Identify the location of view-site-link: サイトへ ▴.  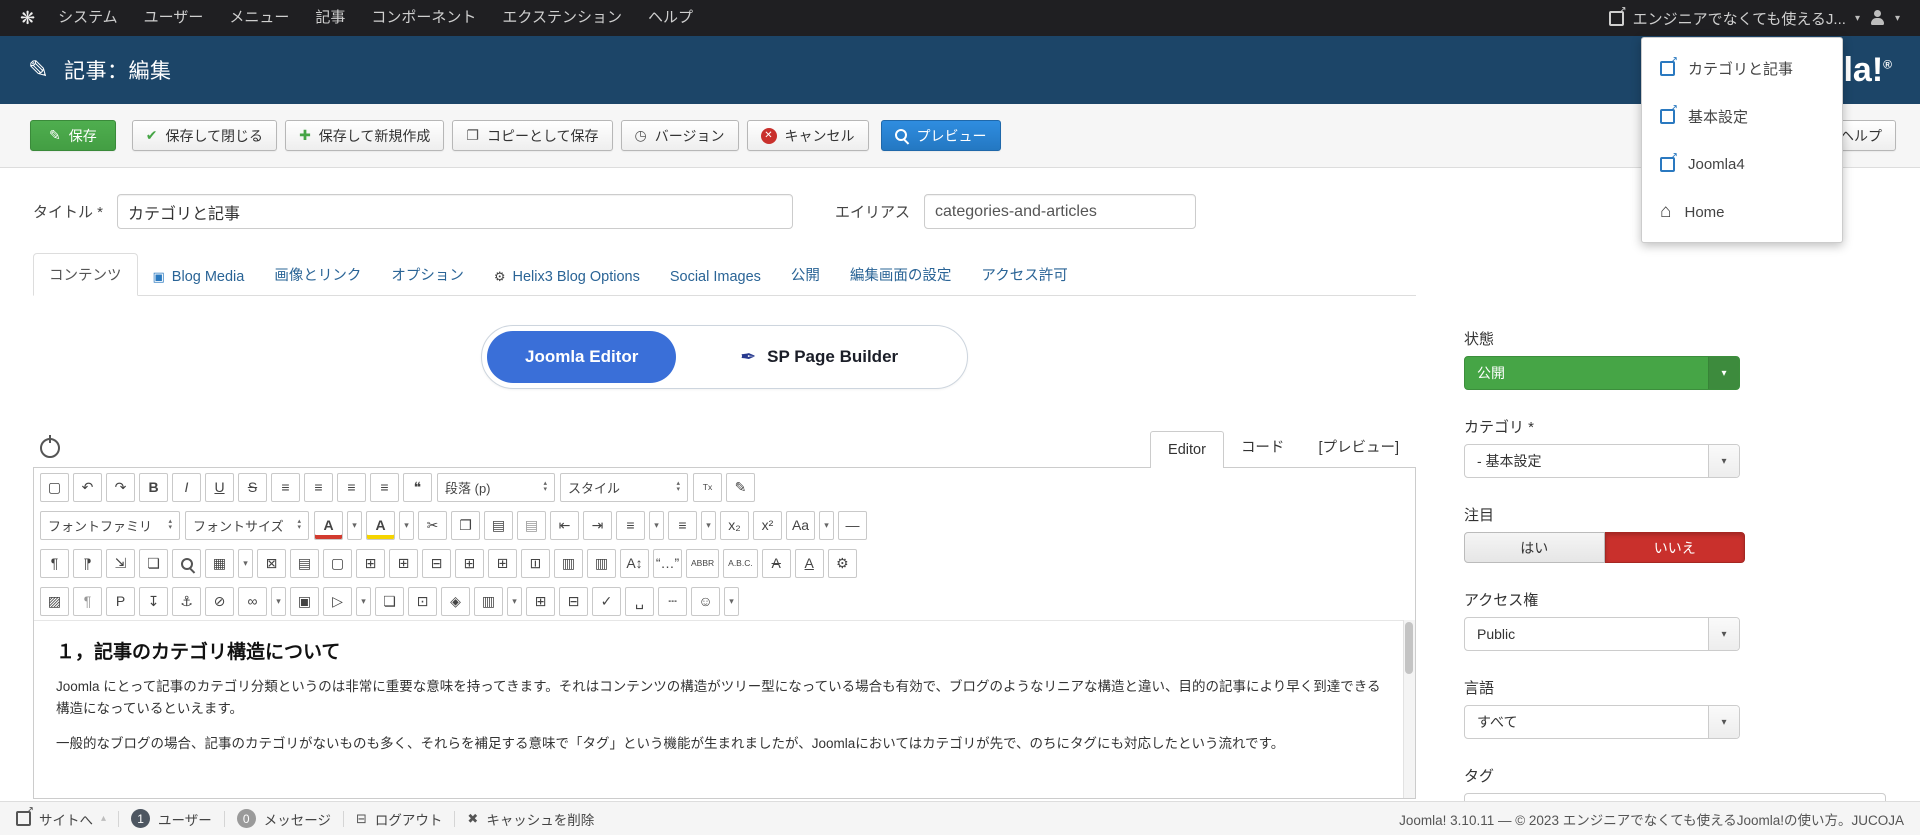
(61, 817).